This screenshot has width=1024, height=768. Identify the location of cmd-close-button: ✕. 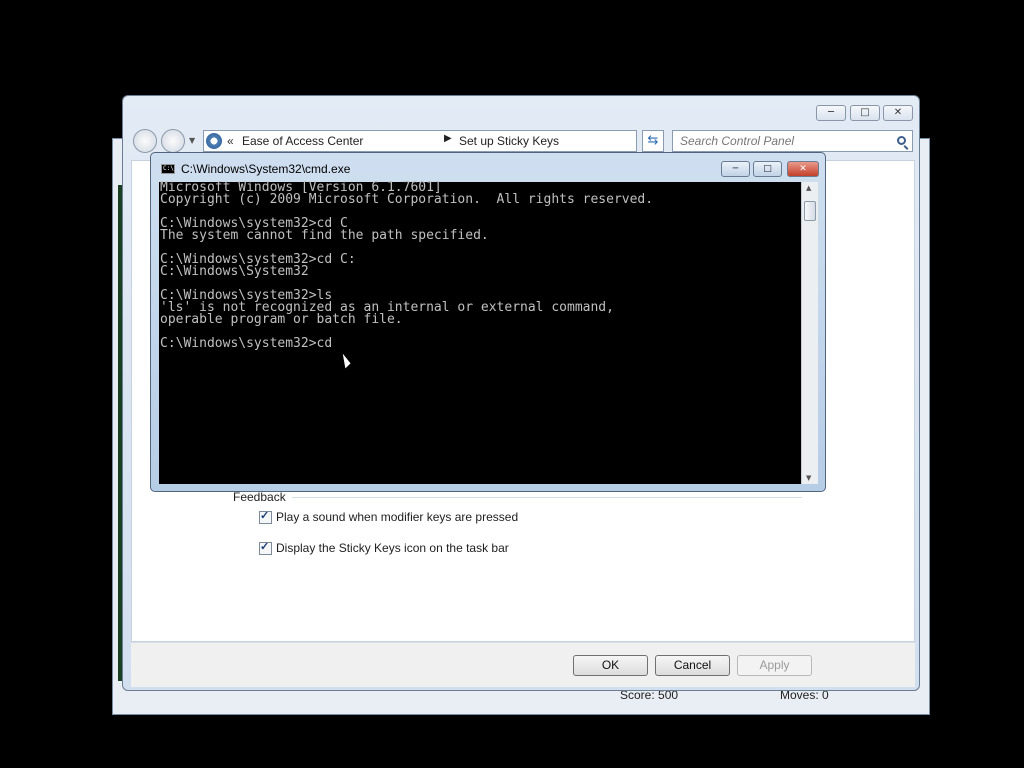
(803, 169).